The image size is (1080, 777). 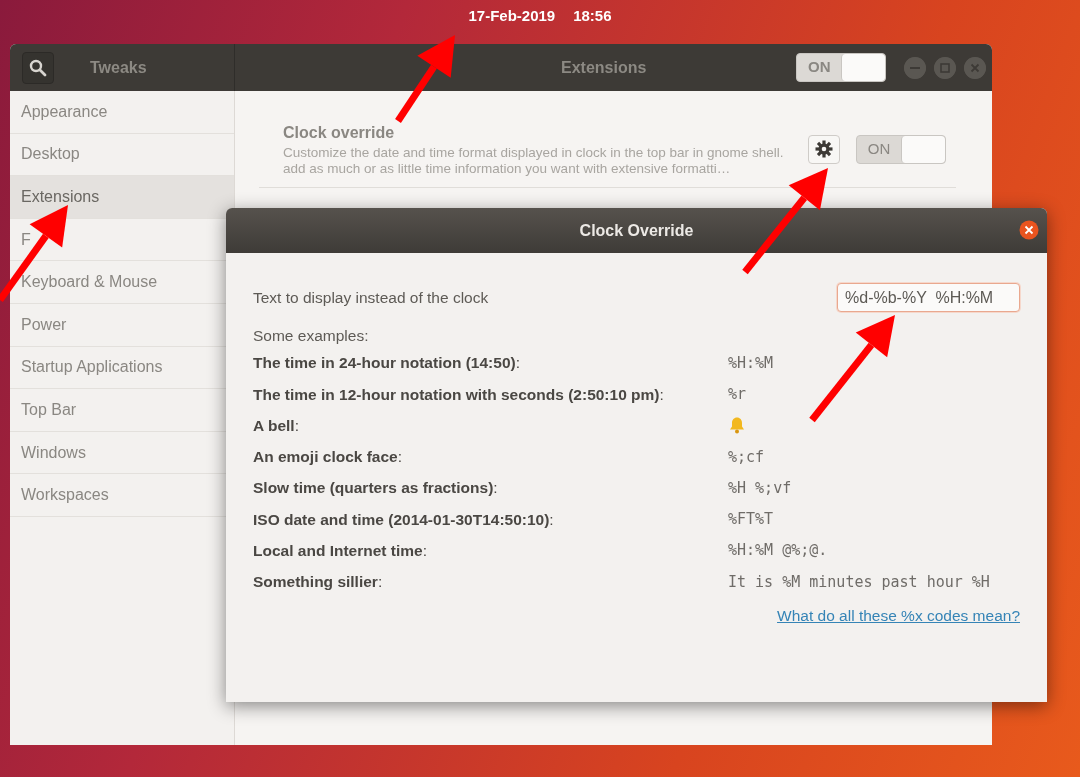 I want to click on example-label: Slow time (quarters as fractions):, so click(x=376, y=488).